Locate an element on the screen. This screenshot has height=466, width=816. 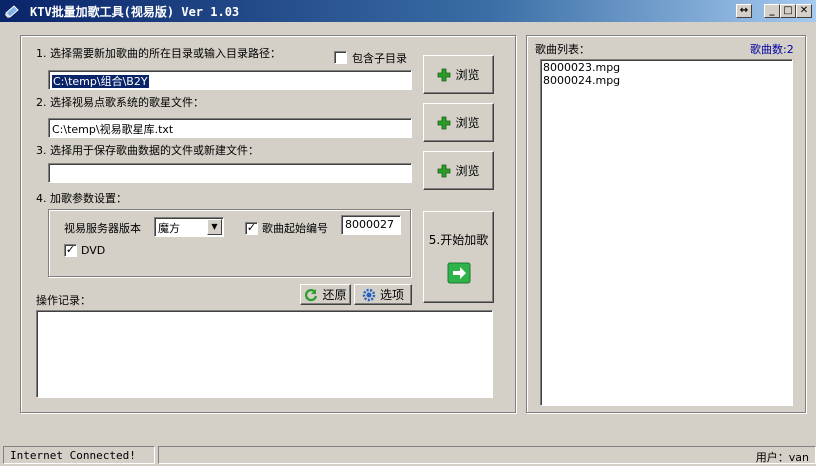
status-connection: Internet Connected! is located at coordinates (79, 455).